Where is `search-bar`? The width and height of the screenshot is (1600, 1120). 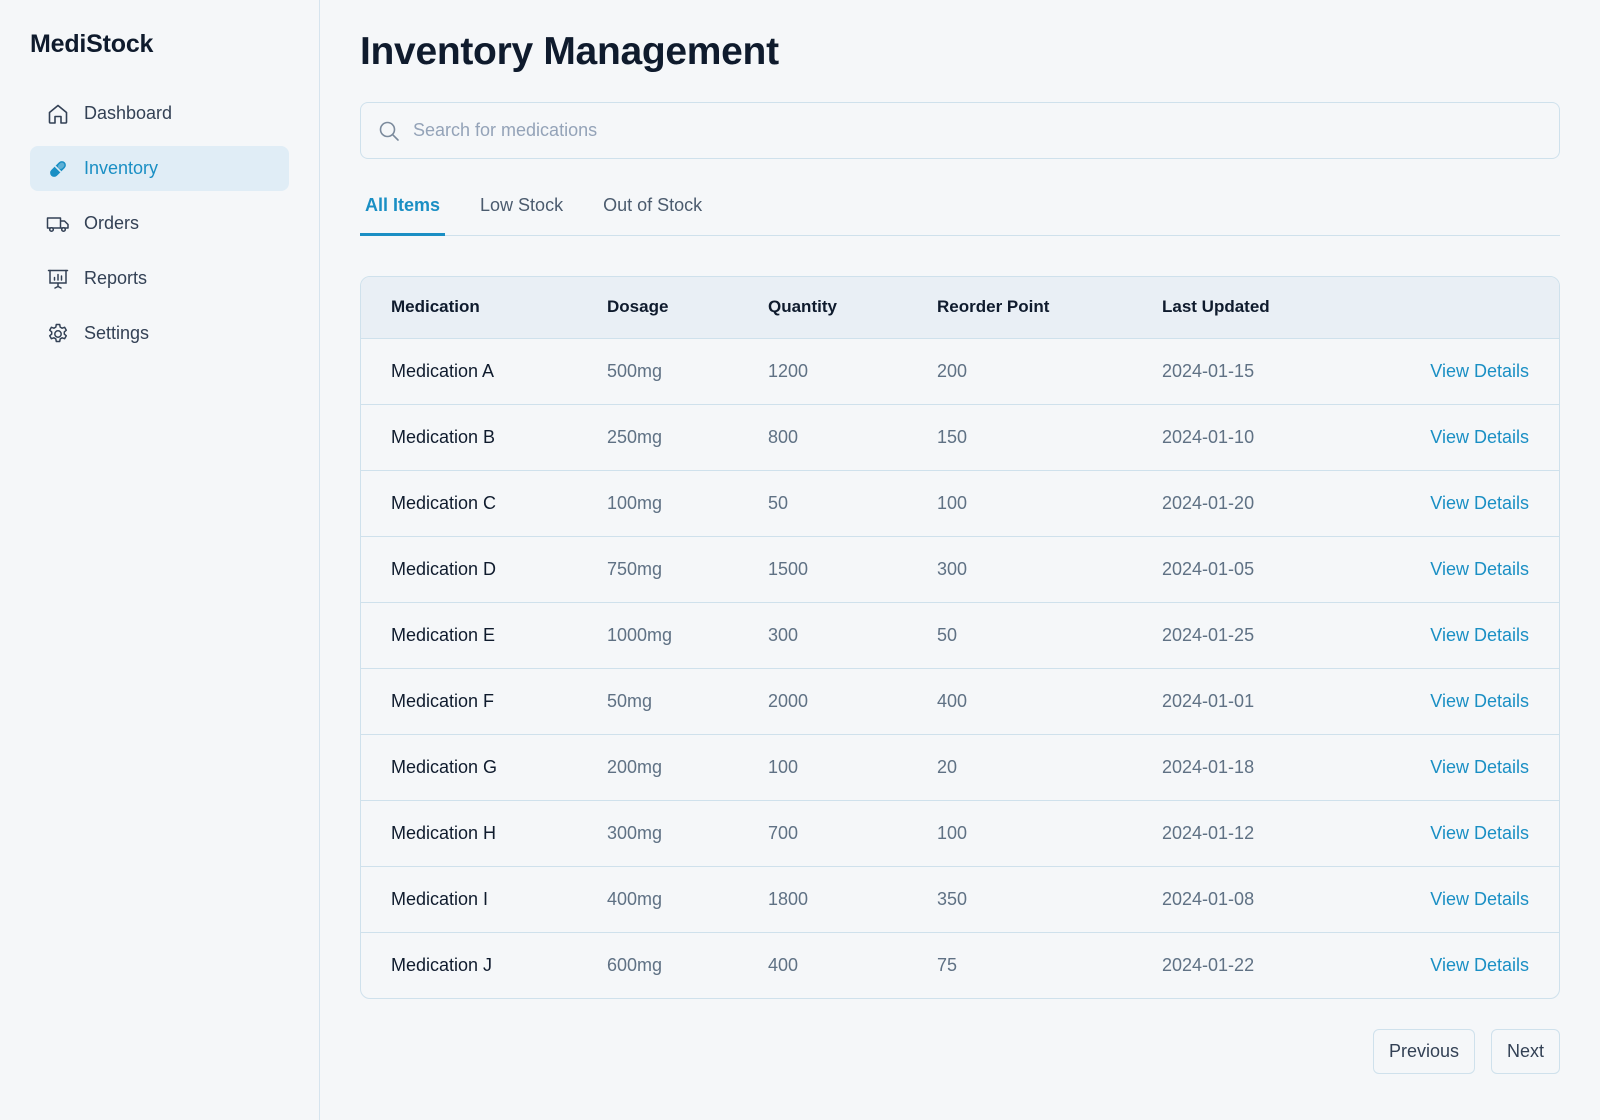
search-bar is located at coordinates (960, 130).